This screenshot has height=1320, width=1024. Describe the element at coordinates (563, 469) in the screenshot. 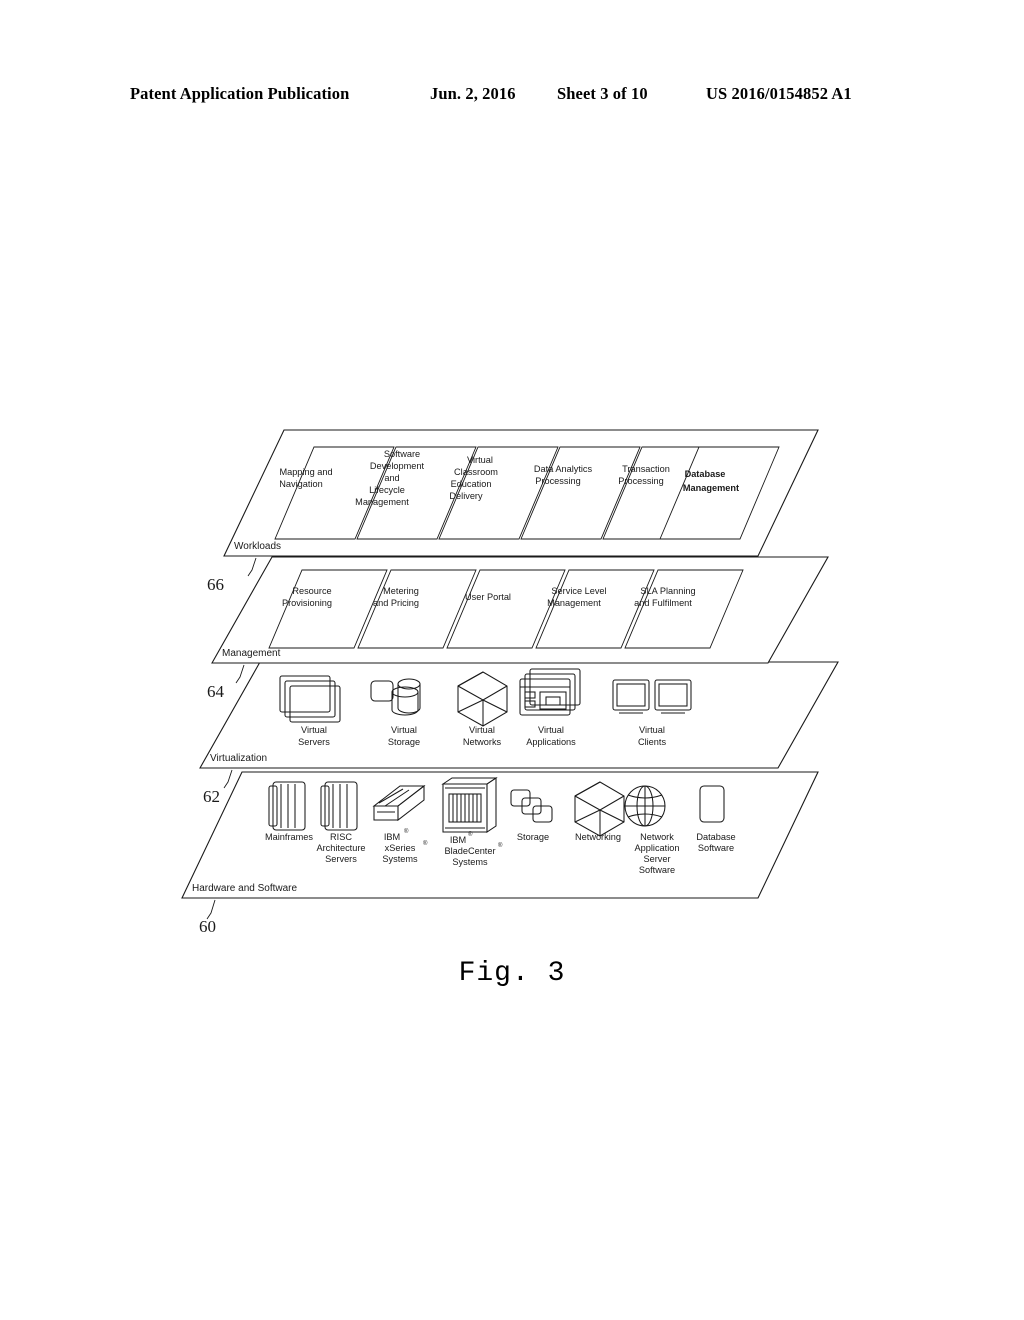

I see `workloads-item-label: Data Analytics` at that location.